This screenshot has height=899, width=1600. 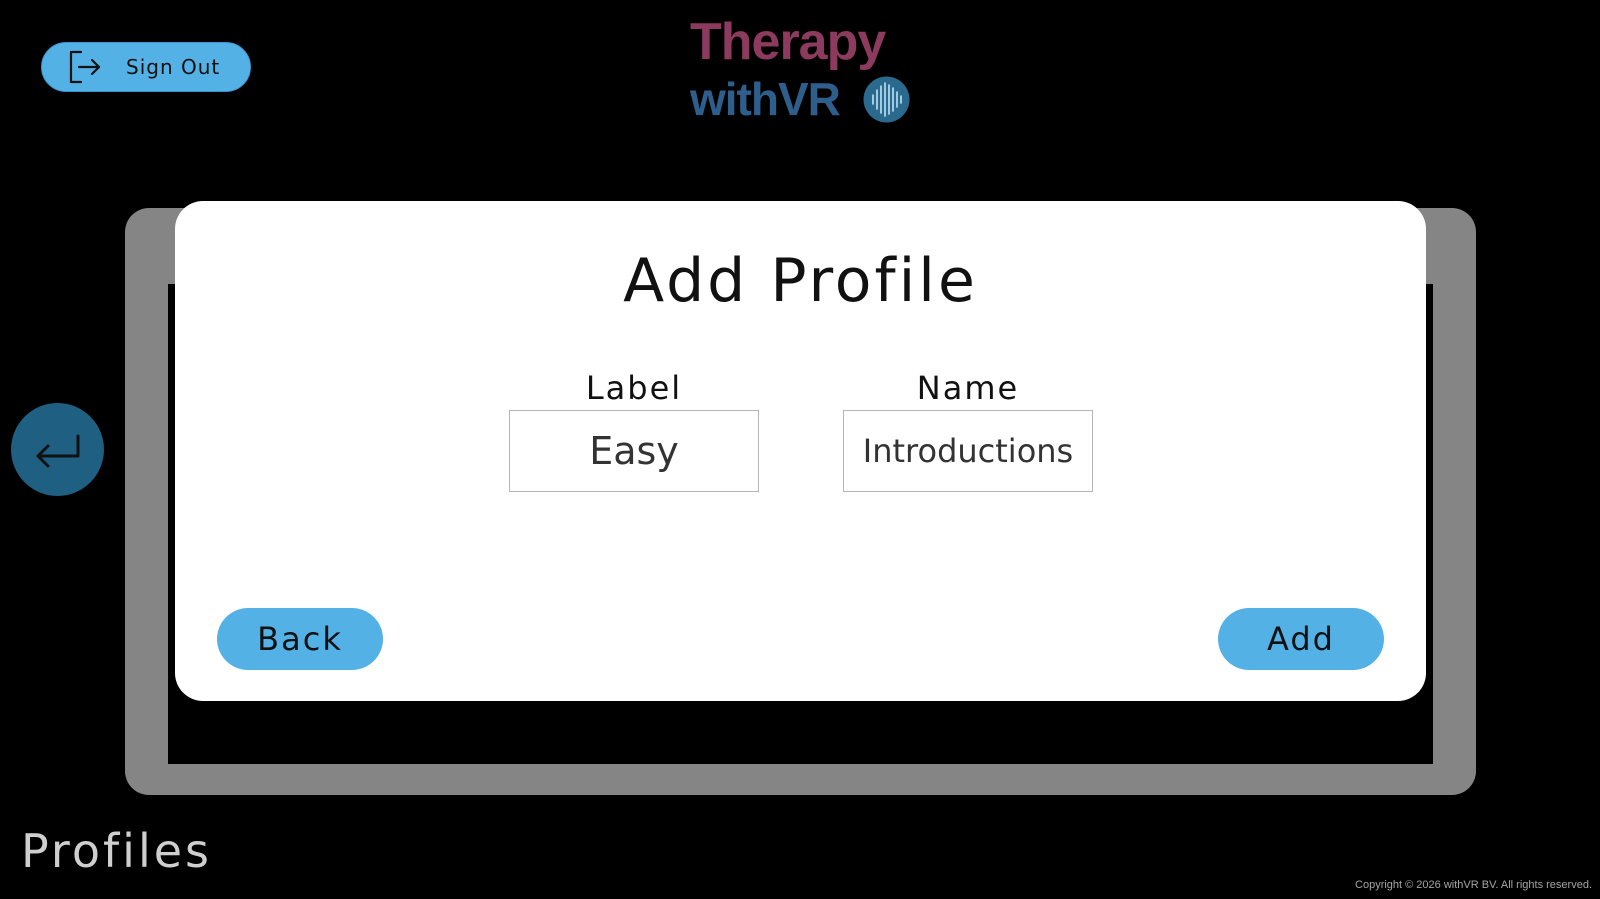 I want to click on return-button, so click(x=57, y=449).